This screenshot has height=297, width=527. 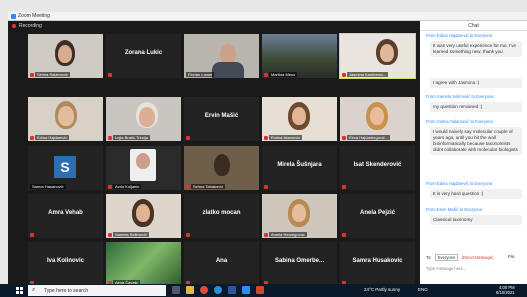 What do you see at coordinates (260, 290) in the screenshot?
I see `powerpoint-icon` at bounding box center [260, 290].